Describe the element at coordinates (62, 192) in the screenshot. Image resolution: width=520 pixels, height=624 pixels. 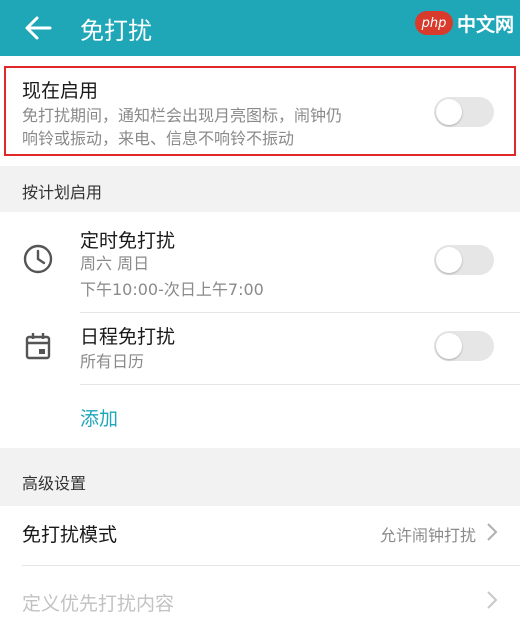
I see `schedule-section-label: 按计划启用` at that location.